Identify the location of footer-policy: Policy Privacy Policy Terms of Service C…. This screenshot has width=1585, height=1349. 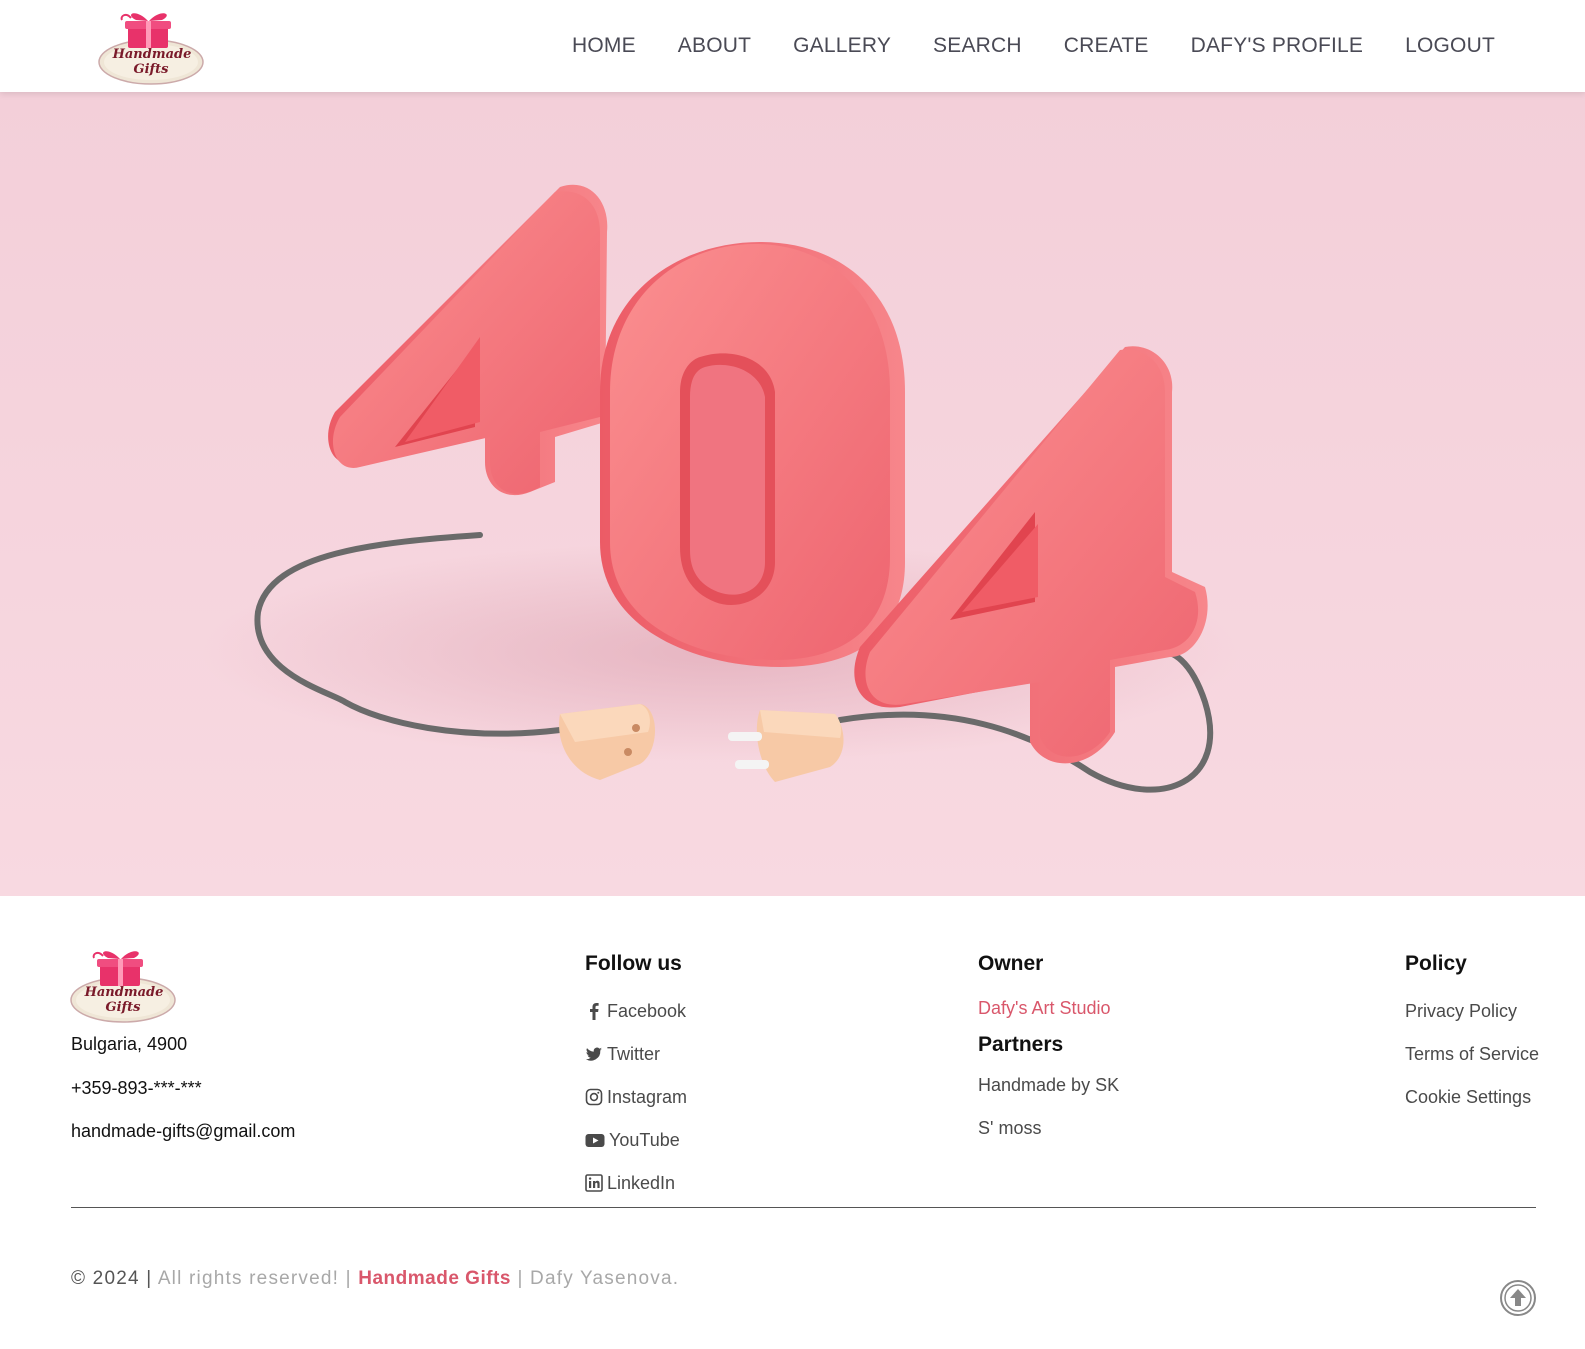
(1472, 1035).